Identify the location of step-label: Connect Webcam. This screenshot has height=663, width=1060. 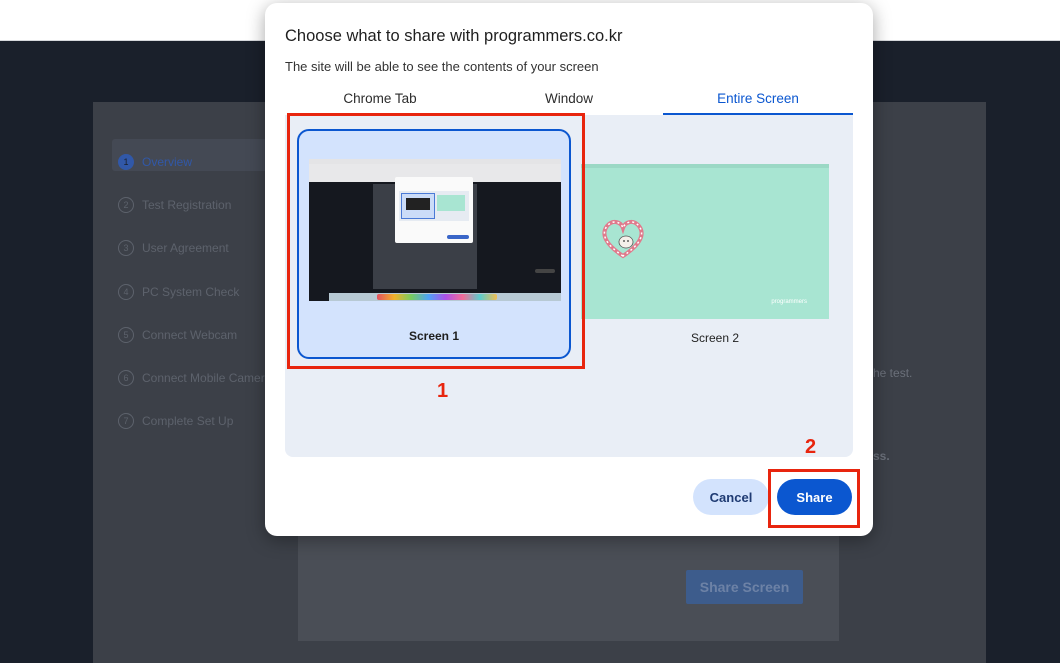
(190, 334).